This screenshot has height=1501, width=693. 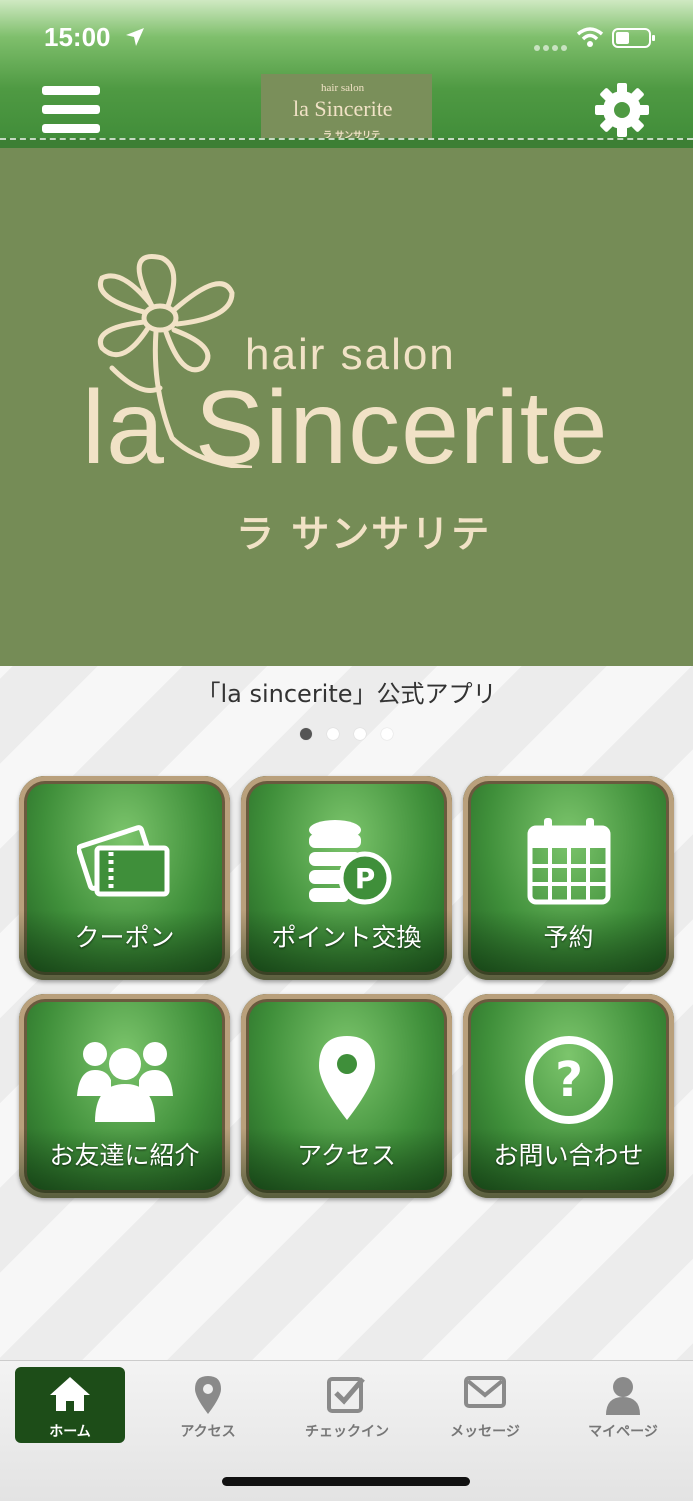 I want to click on tab-message: メッセージ, so click(x=485, y=1405).